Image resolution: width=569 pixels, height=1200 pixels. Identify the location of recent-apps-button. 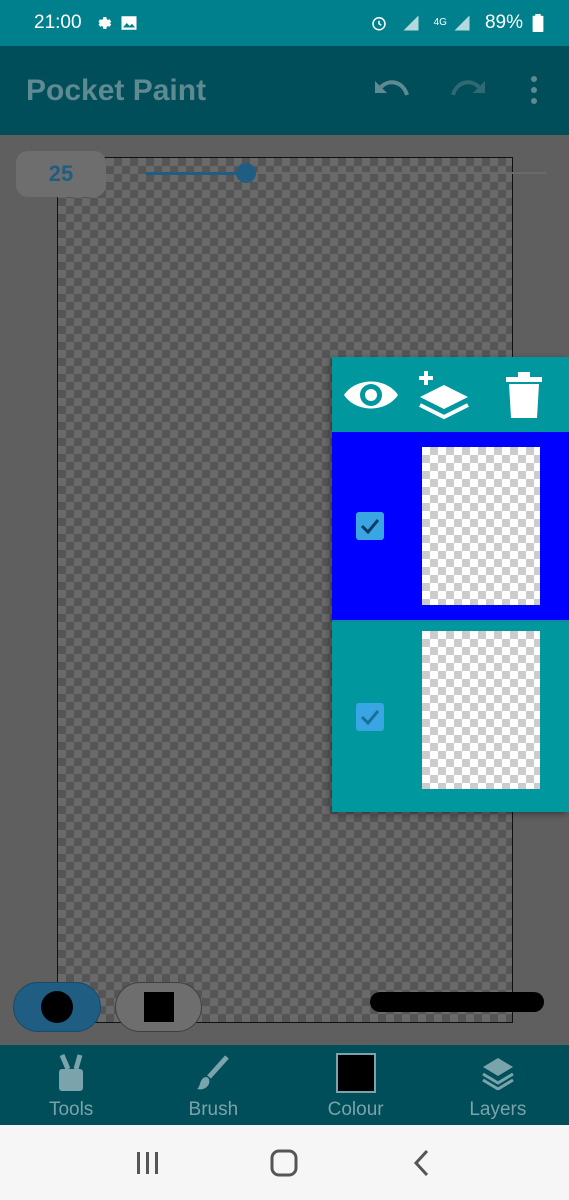
(148, 1163).